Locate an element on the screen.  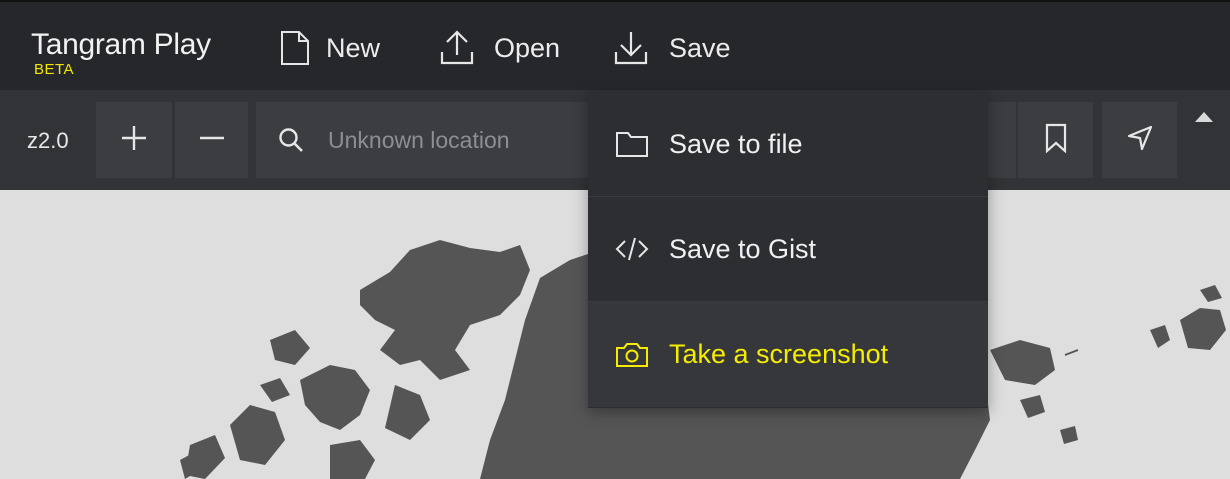
download-icon is located at coordinates (631, 48).